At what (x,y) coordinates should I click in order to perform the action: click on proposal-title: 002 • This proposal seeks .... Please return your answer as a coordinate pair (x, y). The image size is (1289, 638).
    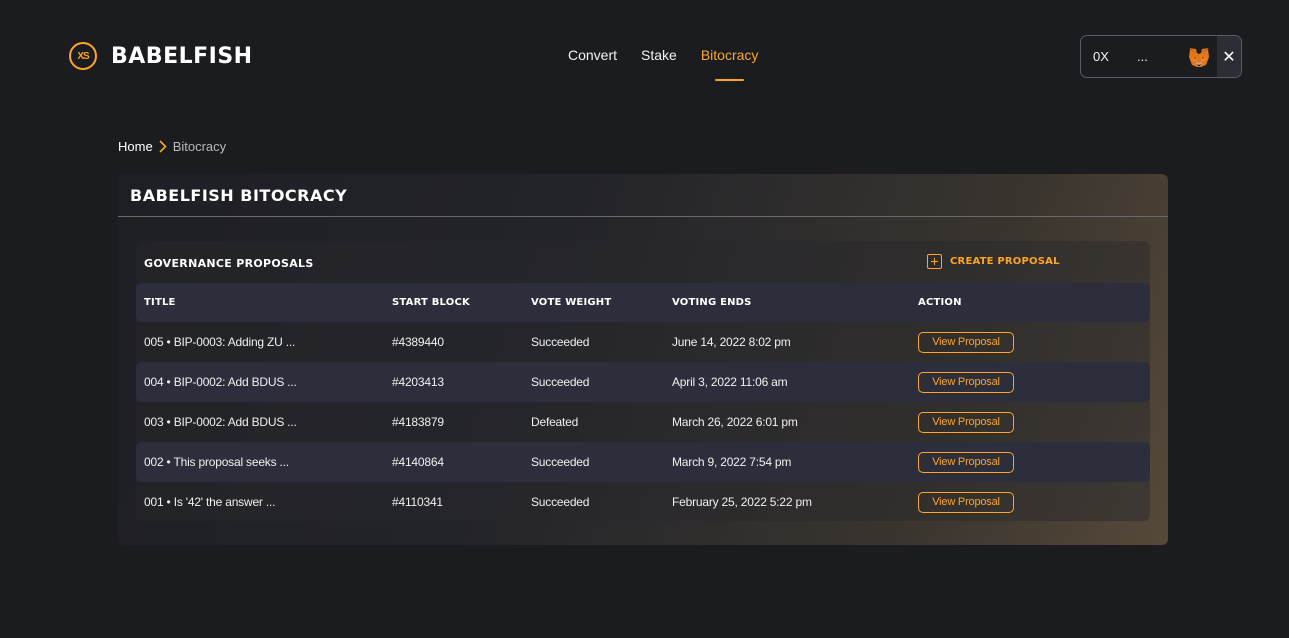
    Looking at the image, I should click on (264, 462).